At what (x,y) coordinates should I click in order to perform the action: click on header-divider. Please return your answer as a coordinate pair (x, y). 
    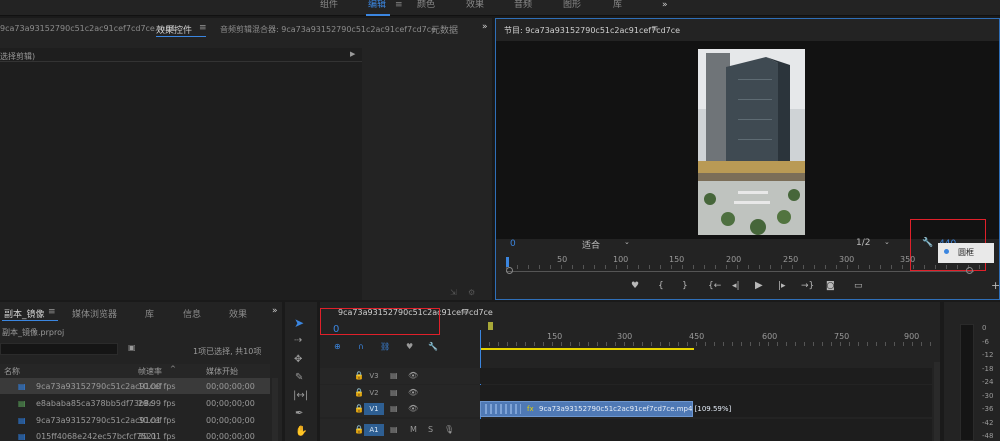
    Looking at the image, I should click on (181, 61).